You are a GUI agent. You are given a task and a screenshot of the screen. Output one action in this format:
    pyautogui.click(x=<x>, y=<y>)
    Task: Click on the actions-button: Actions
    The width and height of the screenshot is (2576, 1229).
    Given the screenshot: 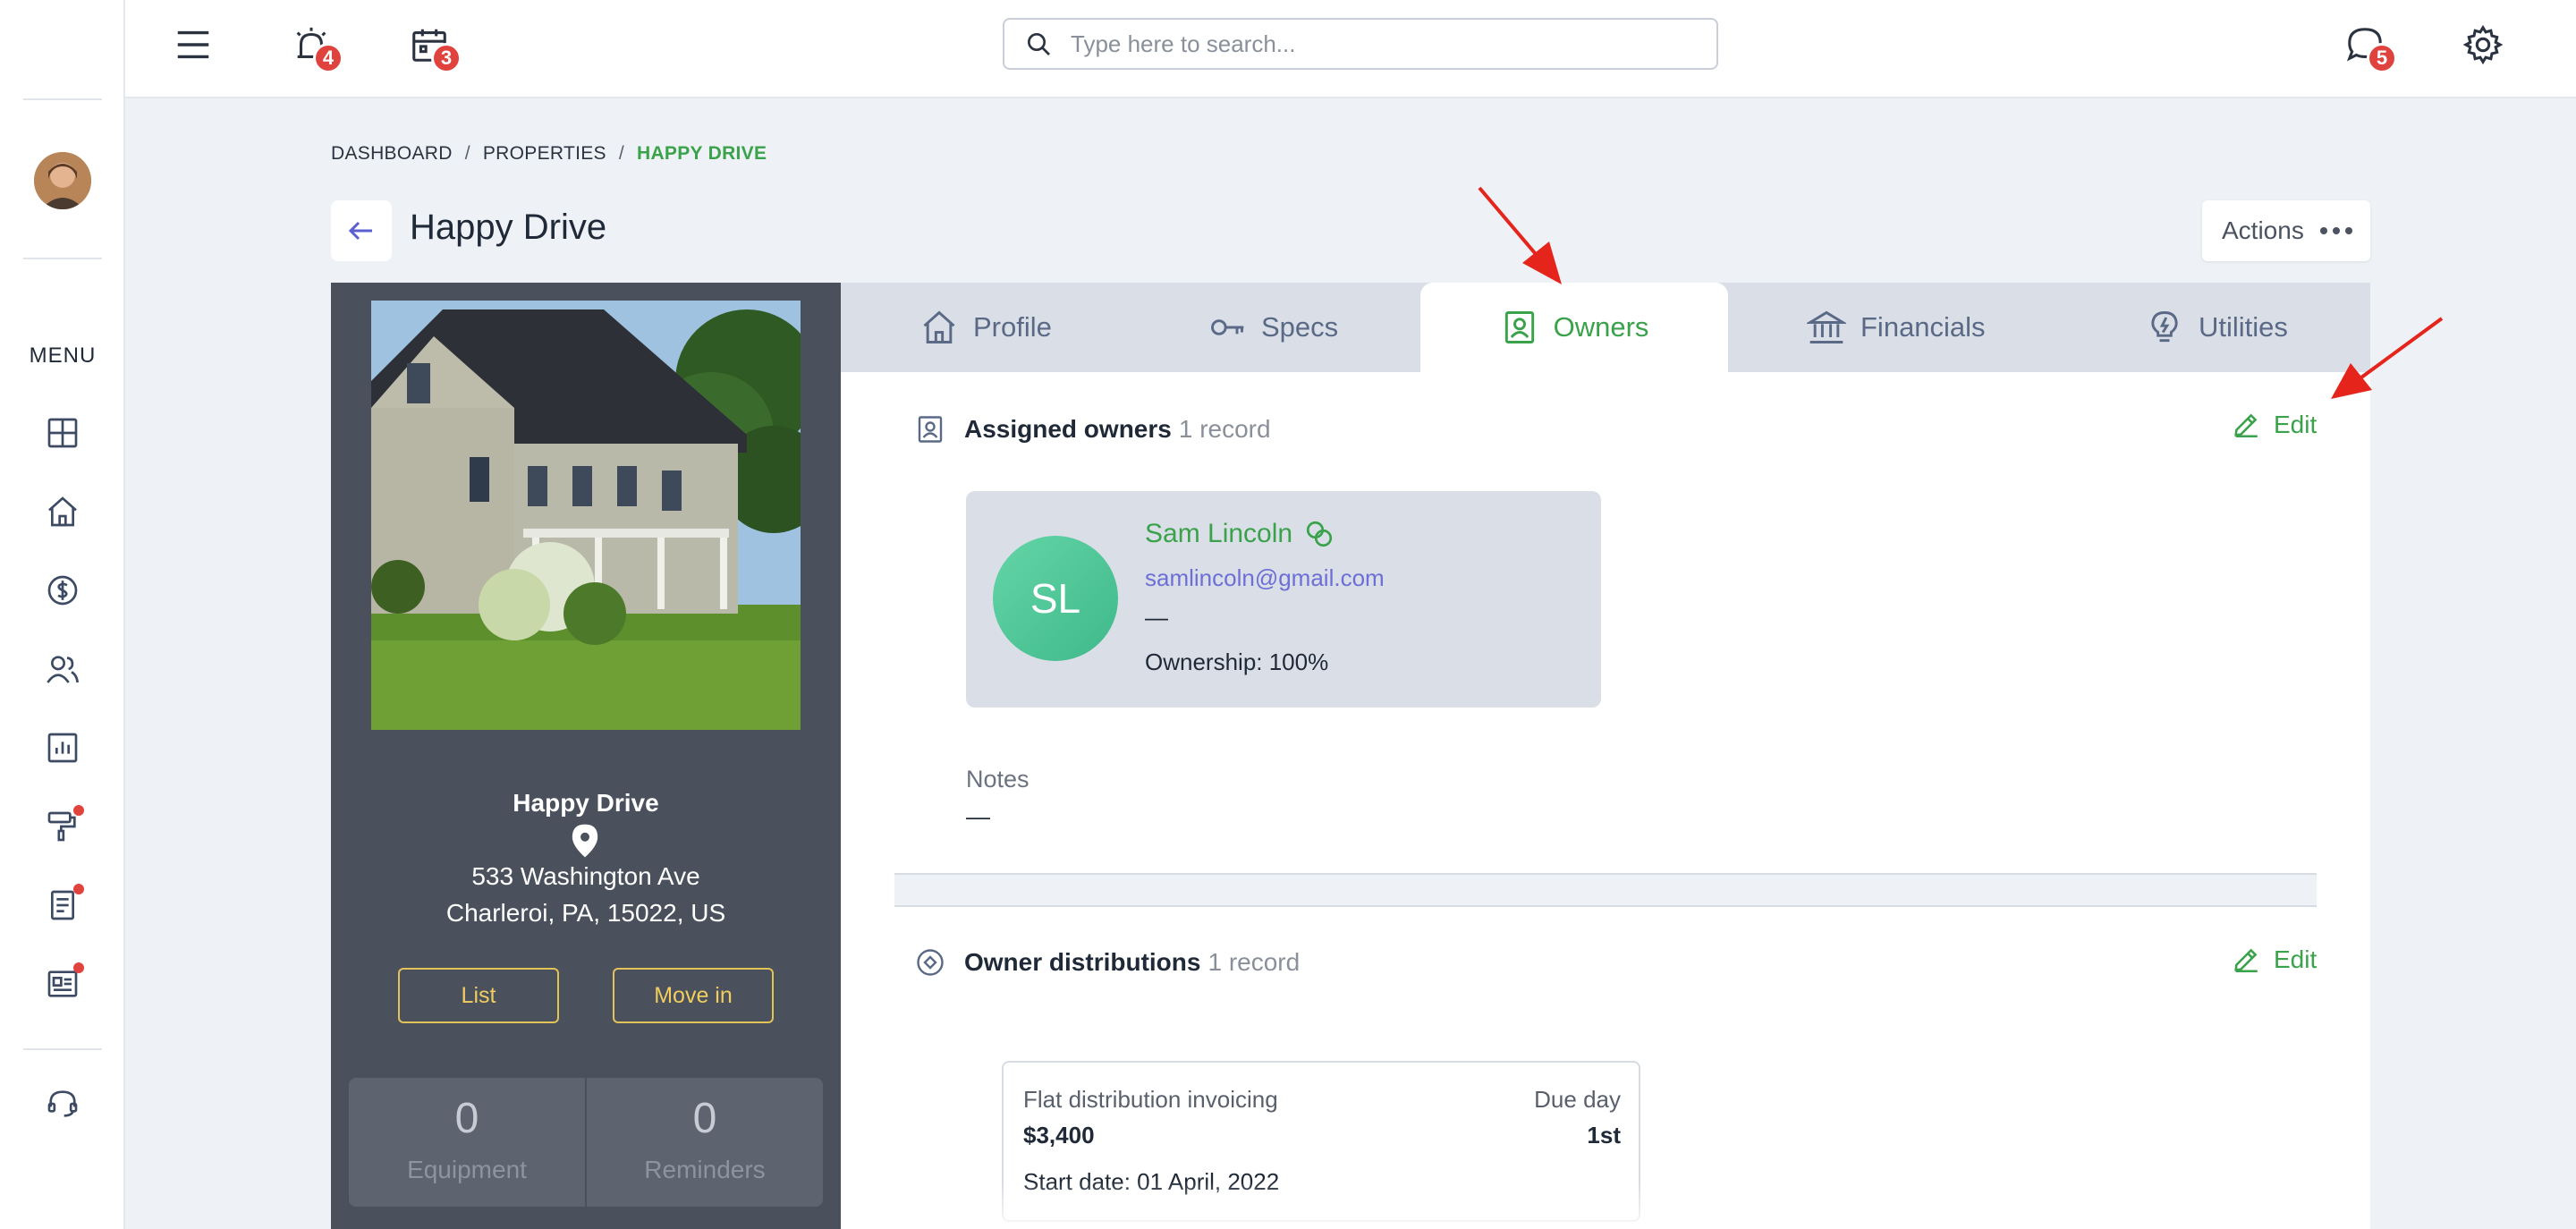 What is the action you would take?
    pyautogui.click(x=2286, y=230)
    